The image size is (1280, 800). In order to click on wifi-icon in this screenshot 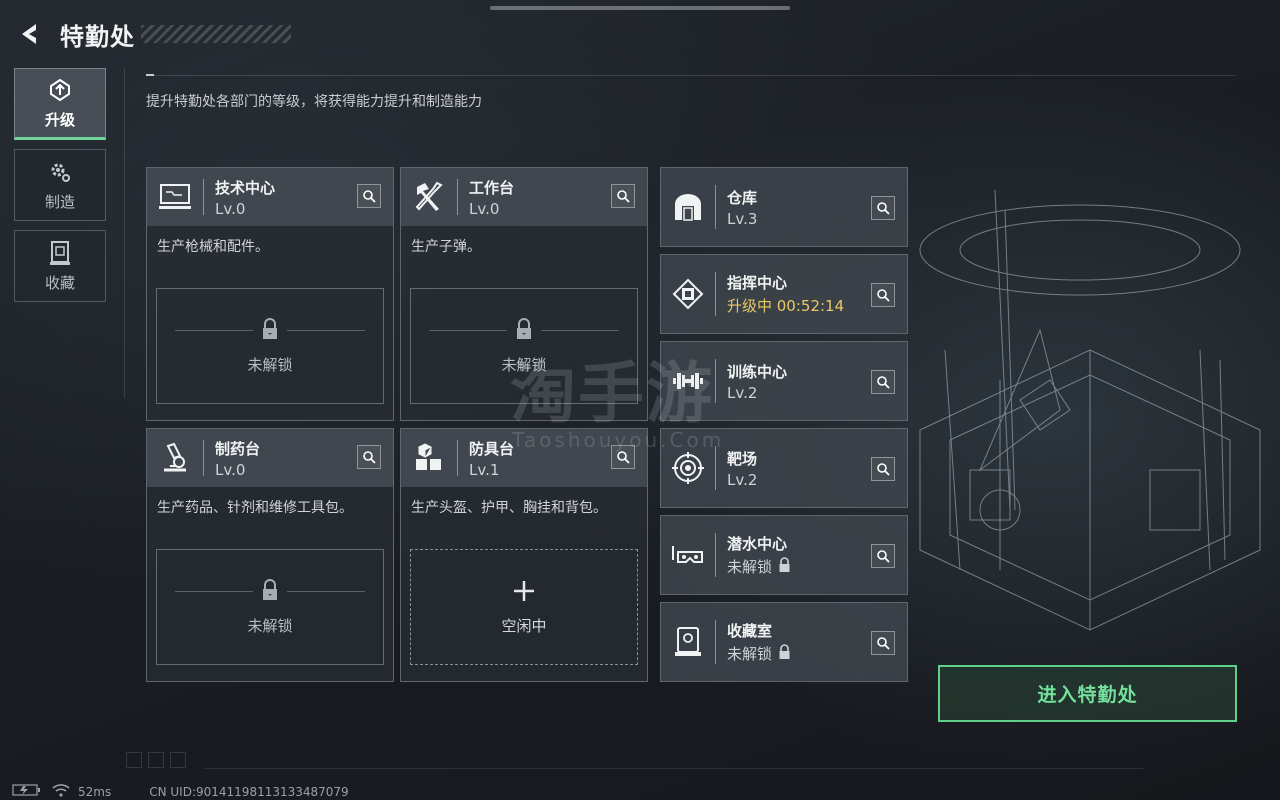, I will do `click(61, 791)`.